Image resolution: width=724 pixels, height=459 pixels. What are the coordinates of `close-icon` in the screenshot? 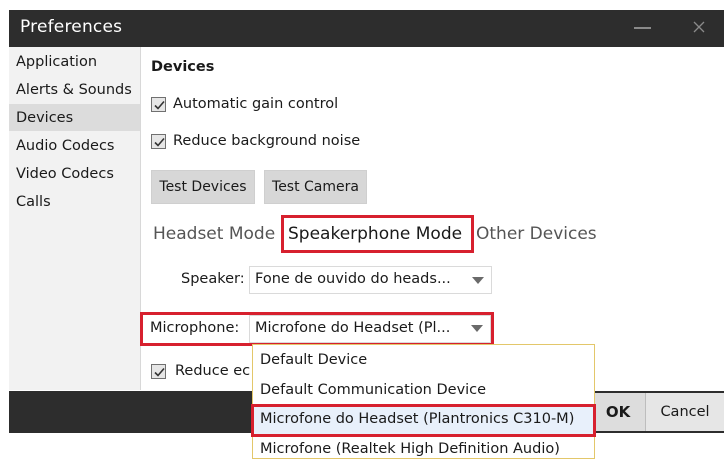 It's located at (699, 27).